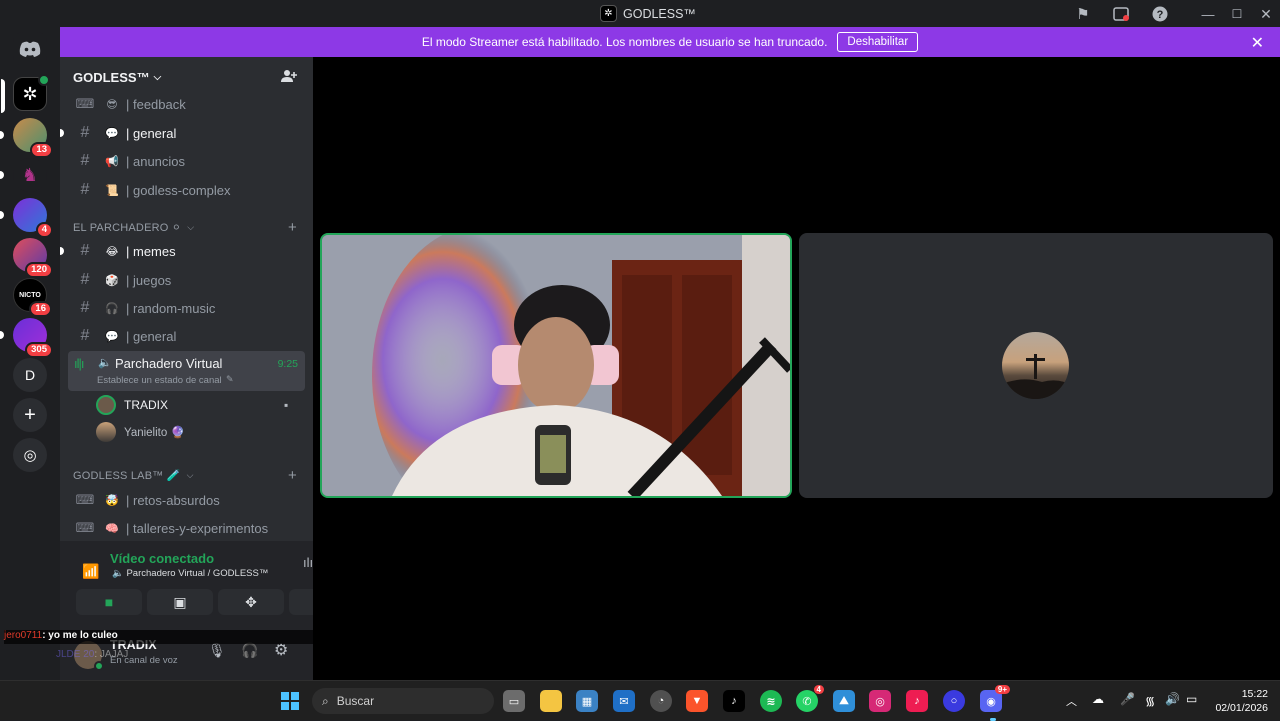 The image size is (1280, 721). Describe the element at coordinates (1237, 14) in the screenshot. I see `maximize-icon: ☐` at that location.